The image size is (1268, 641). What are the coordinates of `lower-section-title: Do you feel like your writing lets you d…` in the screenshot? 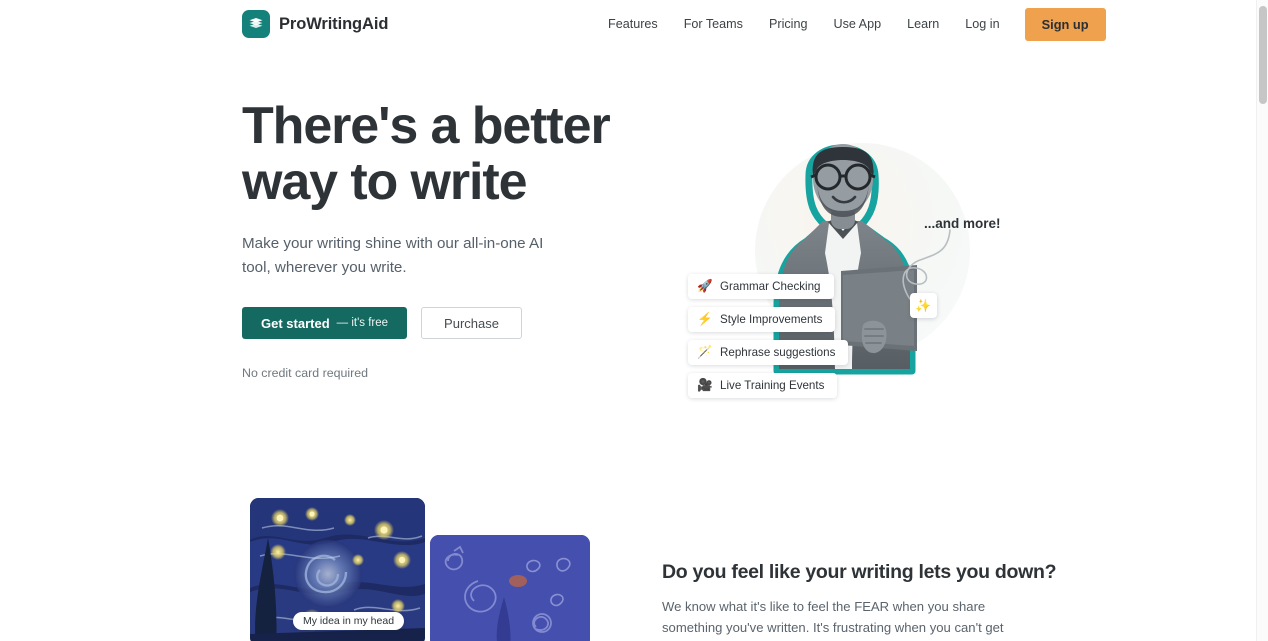 It's located at (859, 572).